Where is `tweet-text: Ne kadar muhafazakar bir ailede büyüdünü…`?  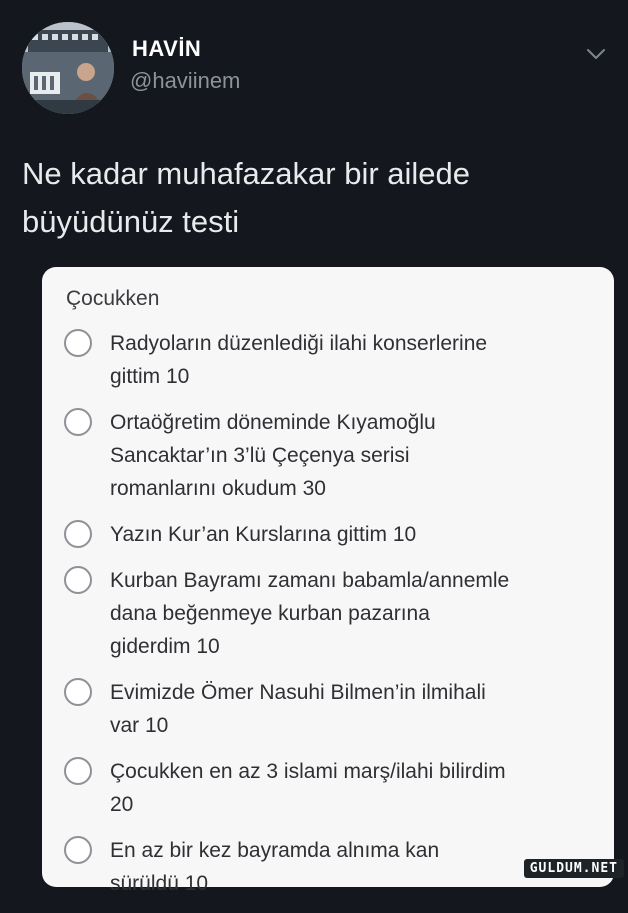 tweet-text: Ne kadar muhafazakar bir ailede büyüdünü… is located at coordinates (302, 198).